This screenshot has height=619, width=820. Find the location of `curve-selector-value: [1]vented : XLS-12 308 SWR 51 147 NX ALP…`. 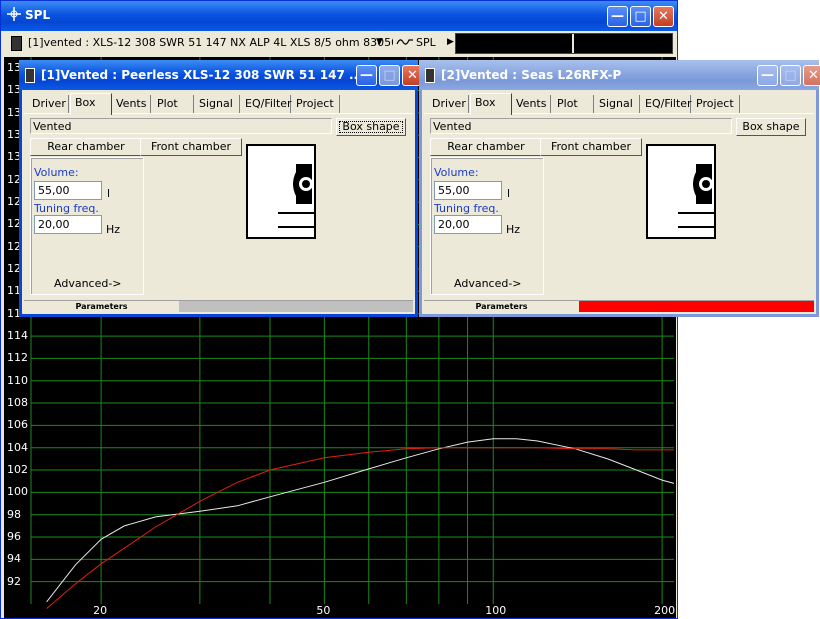

curve-selector-value: [1]vented : XLS-12 308 SWR 51 147 NX ALP… is located at coordinates (217, 42).